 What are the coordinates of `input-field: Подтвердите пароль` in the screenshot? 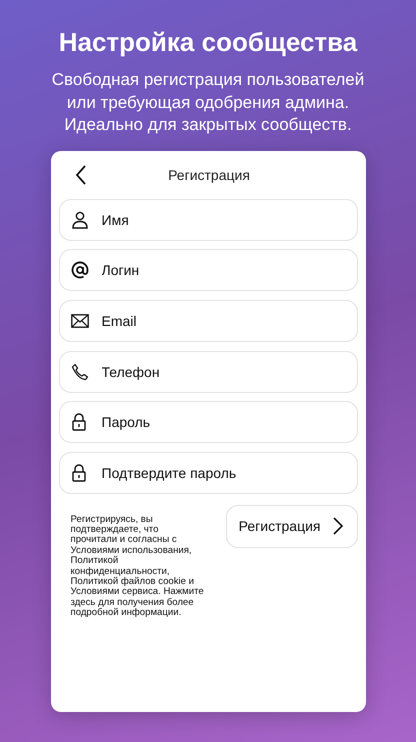 It's located at (208, 473).